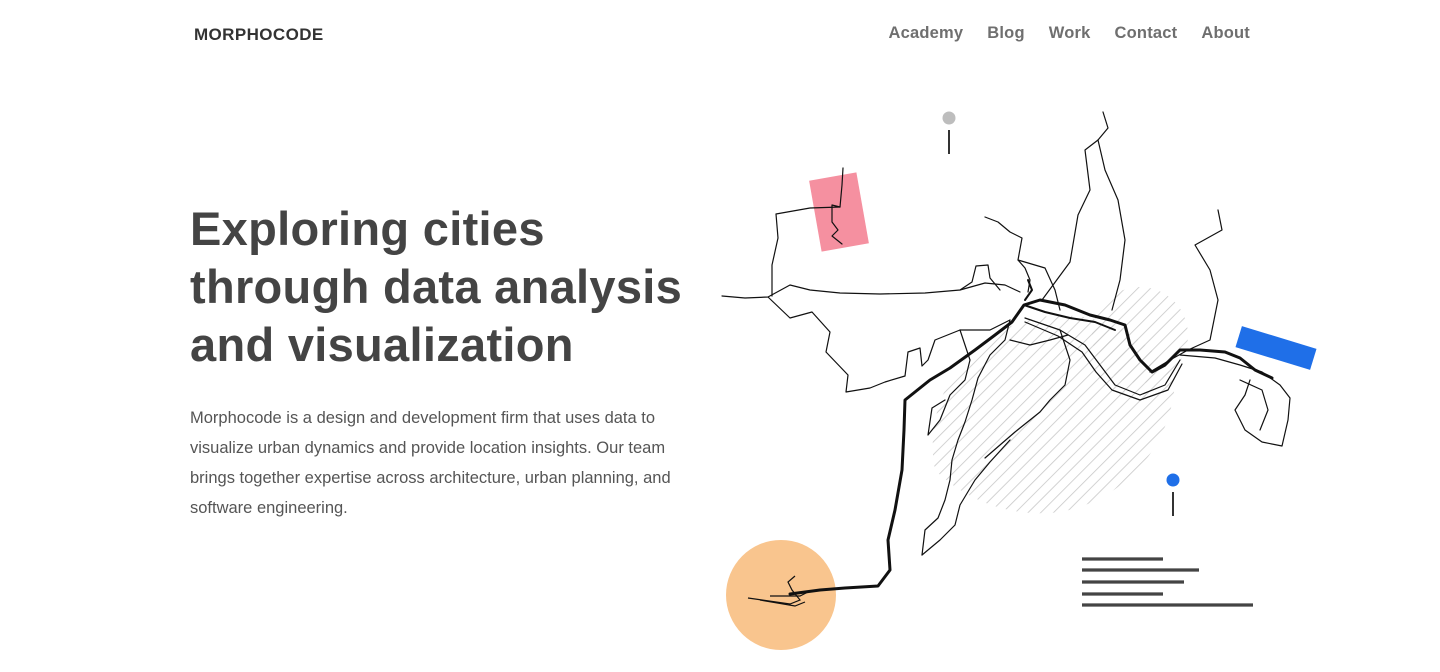 The width and height of the screenshot is (1440, 672). I want to click on nav-academy: Academy, so click(926, 33).